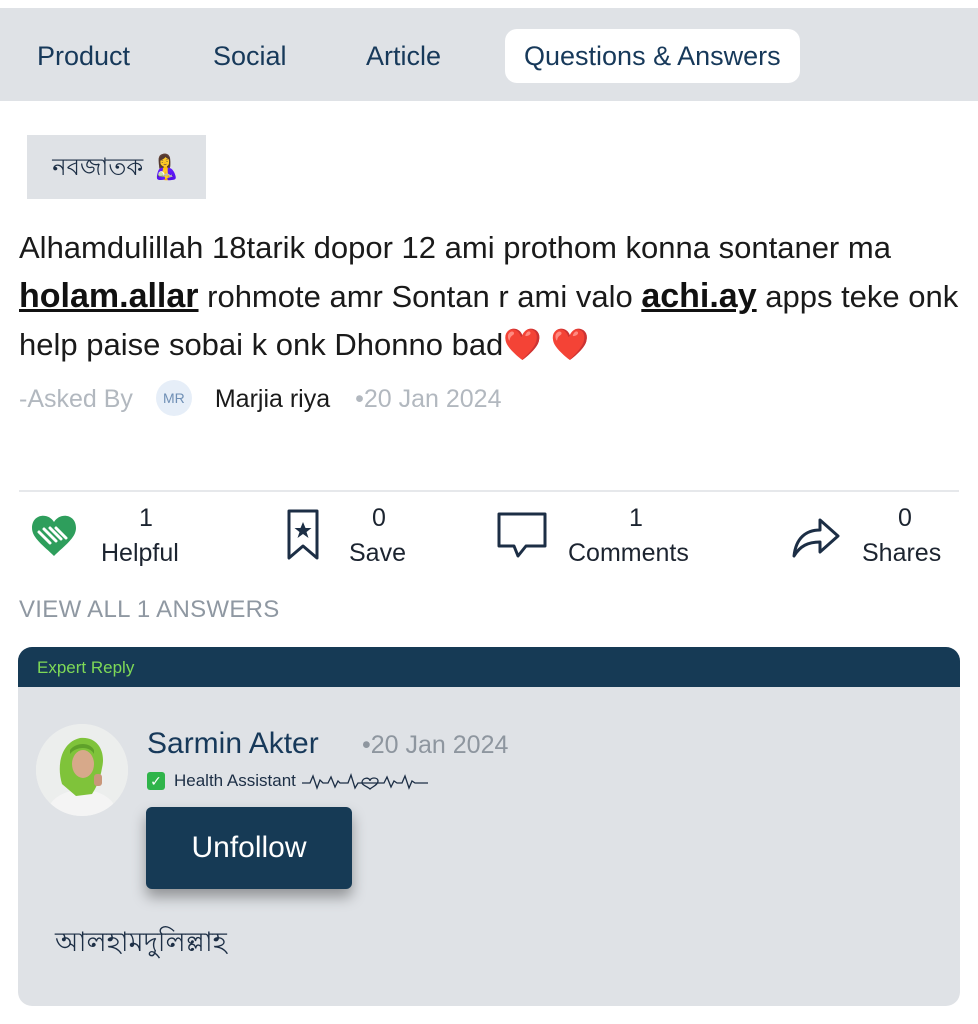 The height and width of the screenshot is (1024, 978). What do you see at coordinates (546, 344) in the screenshot?
I see `heart-emoji: ❤️ ❤️` at bounding box center [546, 344].